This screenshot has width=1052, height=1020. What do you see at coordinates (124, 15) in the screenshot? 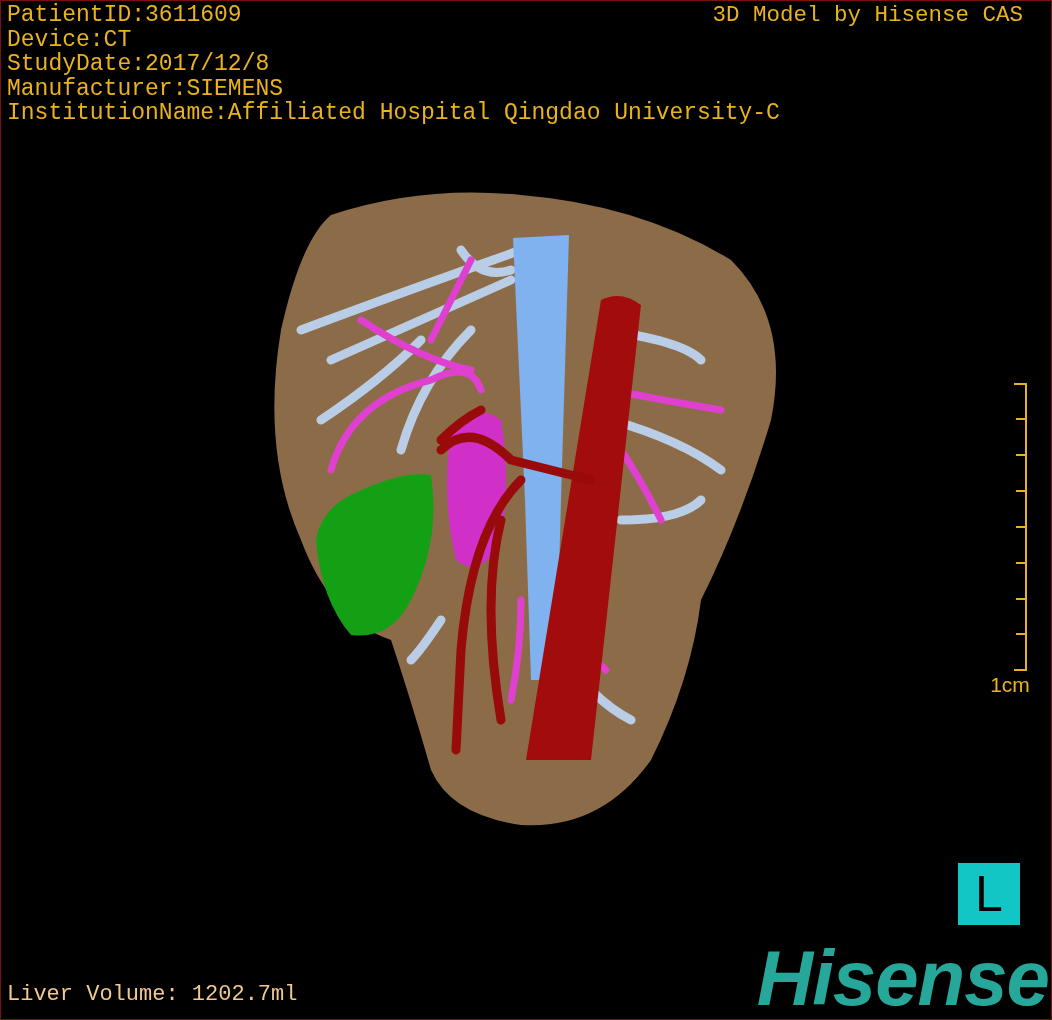
I see `patient-info-line: PatientID:3611609` at bounding box center [124, 15].